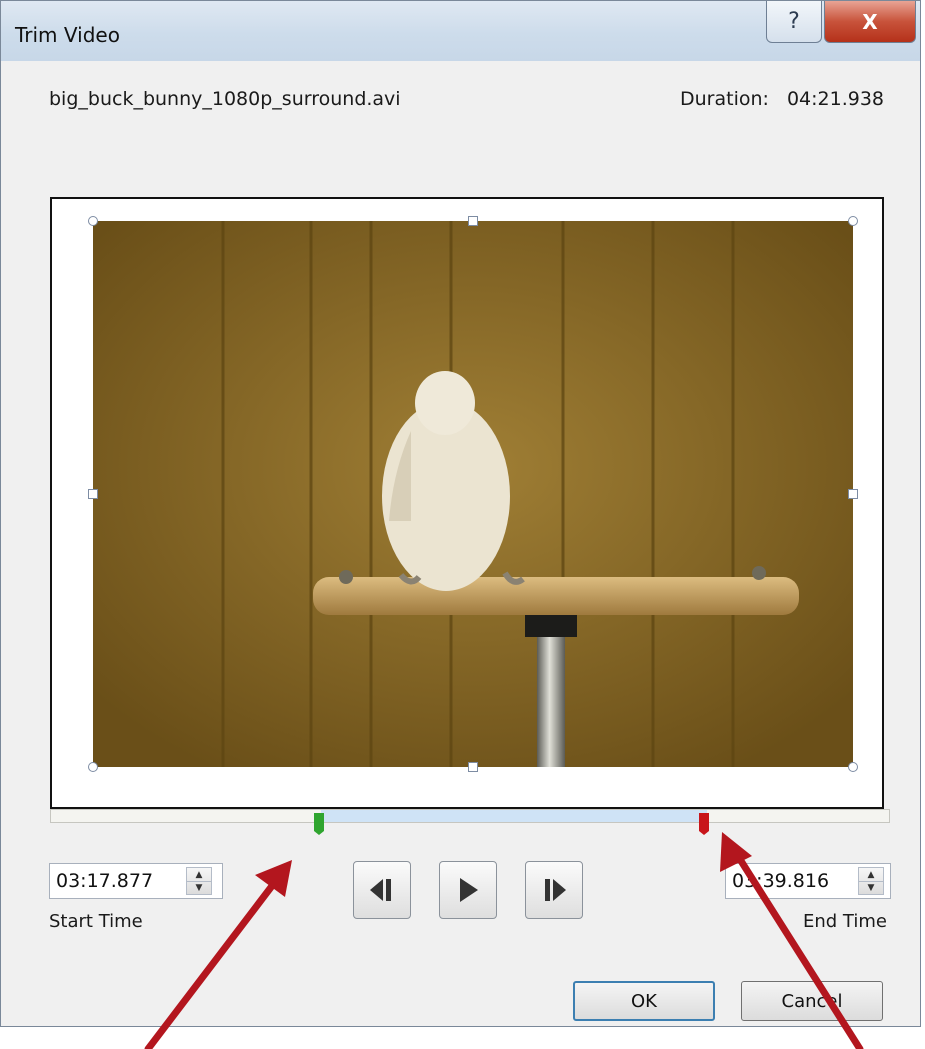 Image resolution: width=925 pixels, height=1049 pixels. What do you see at coordinates (225, 99) in the screenshot?
I see `file-name: big_buck_bunny_1080p_surround.avi` at bounding box center [225, 99].